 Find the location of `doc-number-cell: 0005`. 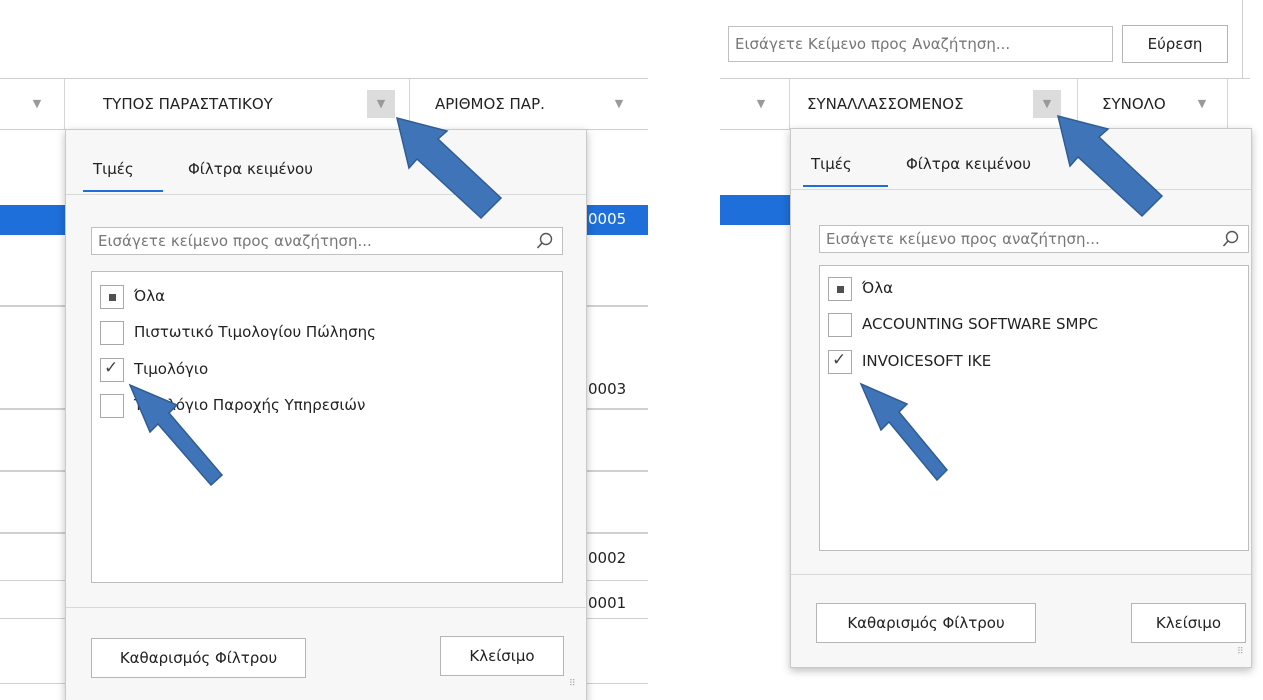

doc-number-cell: 0005 is located at coordinates (607, 219).